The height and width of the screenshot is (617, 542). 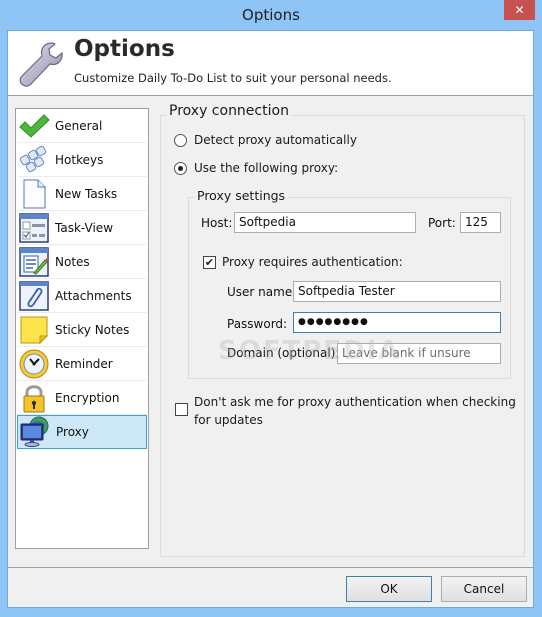 What do you see at coordinates (34, 398) in the screenshot?
I see `padlock-icon` at bounding box center [34, 398].